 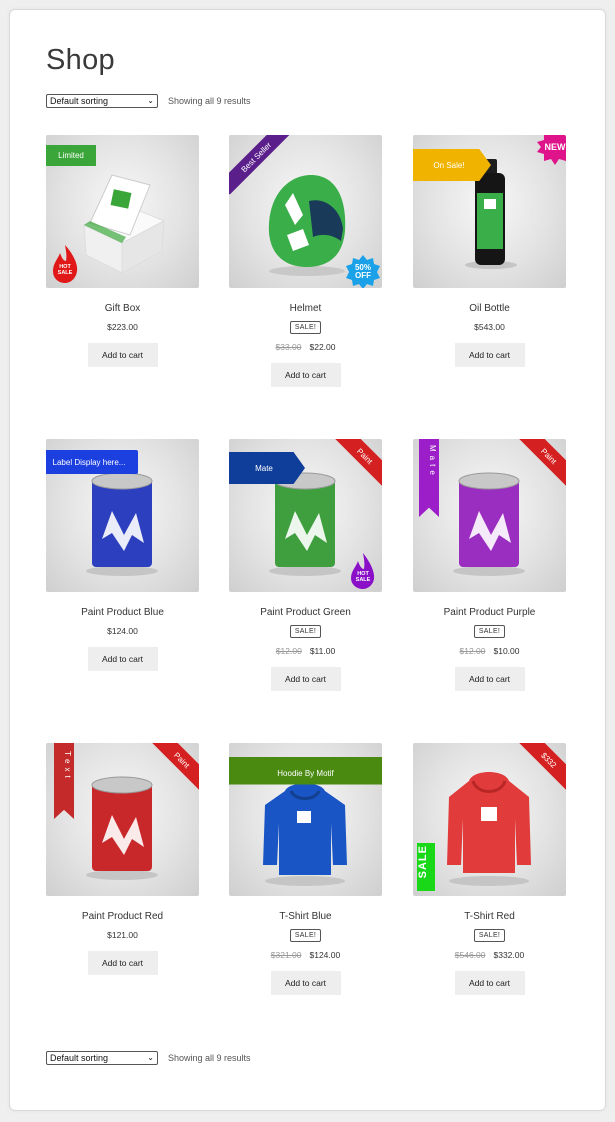 I want to click on product-price: $546.00 $332.00, so click(x=489, y=955).